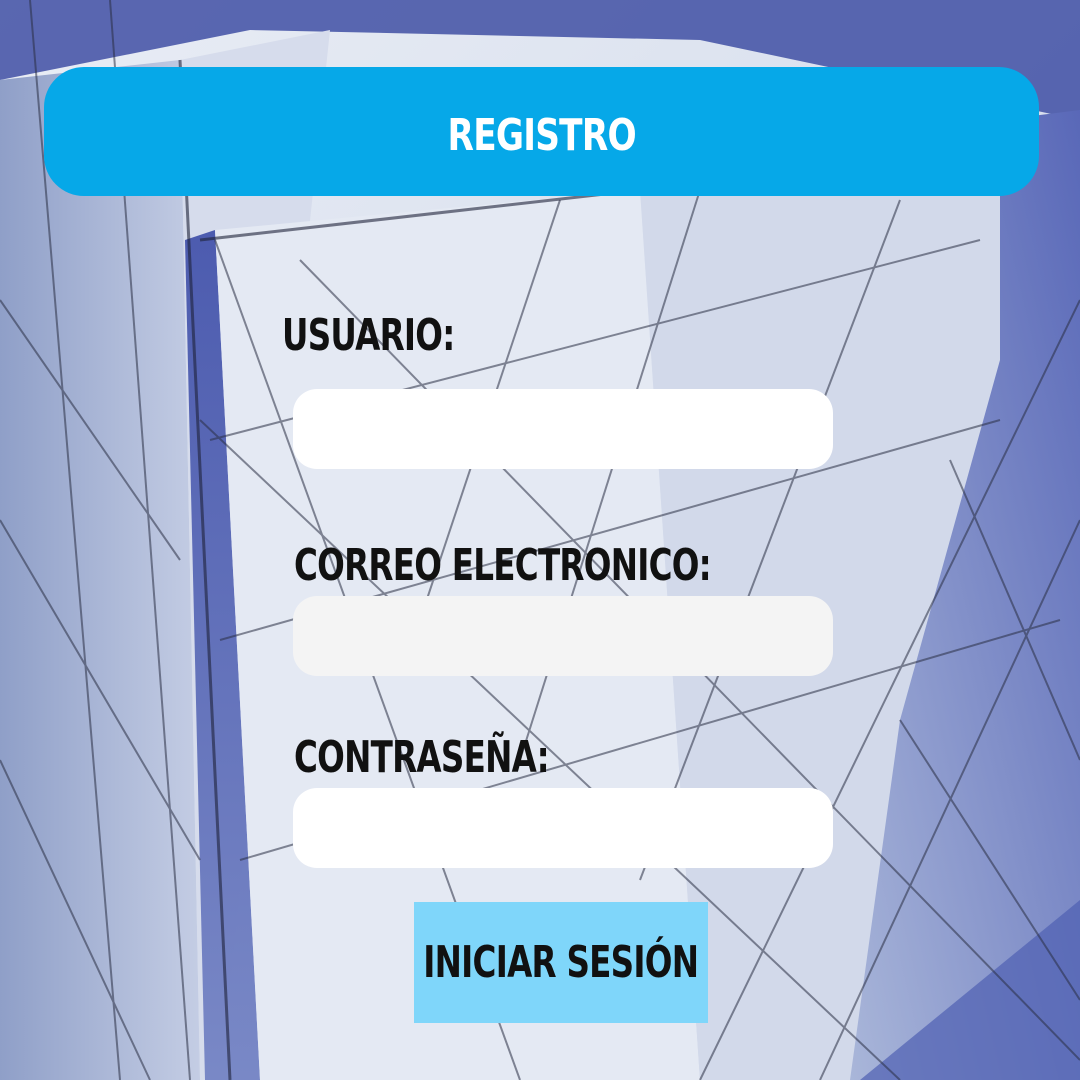 The width and height of the screenshot is (1080, 1080). I want to click on header-bar: REGISTRO, so click(541, 131).